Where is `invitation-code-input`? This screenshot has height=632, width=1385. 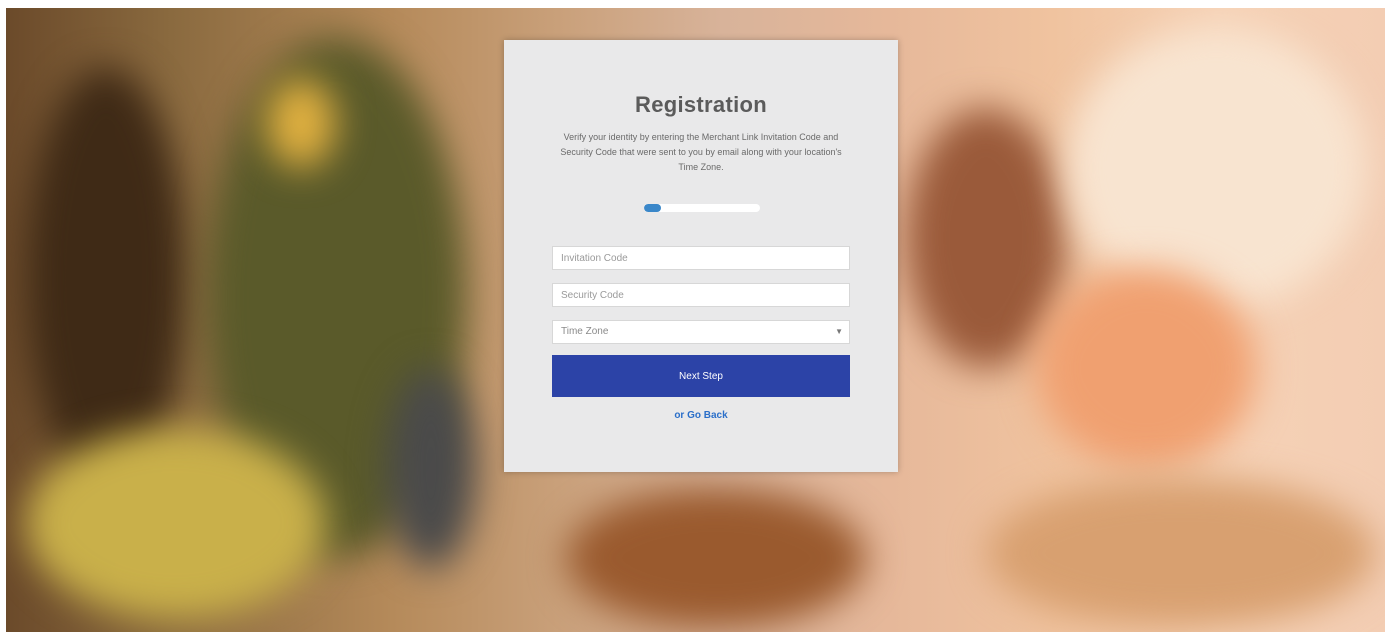 invitation-code-input is located at coordinates (701, 258).